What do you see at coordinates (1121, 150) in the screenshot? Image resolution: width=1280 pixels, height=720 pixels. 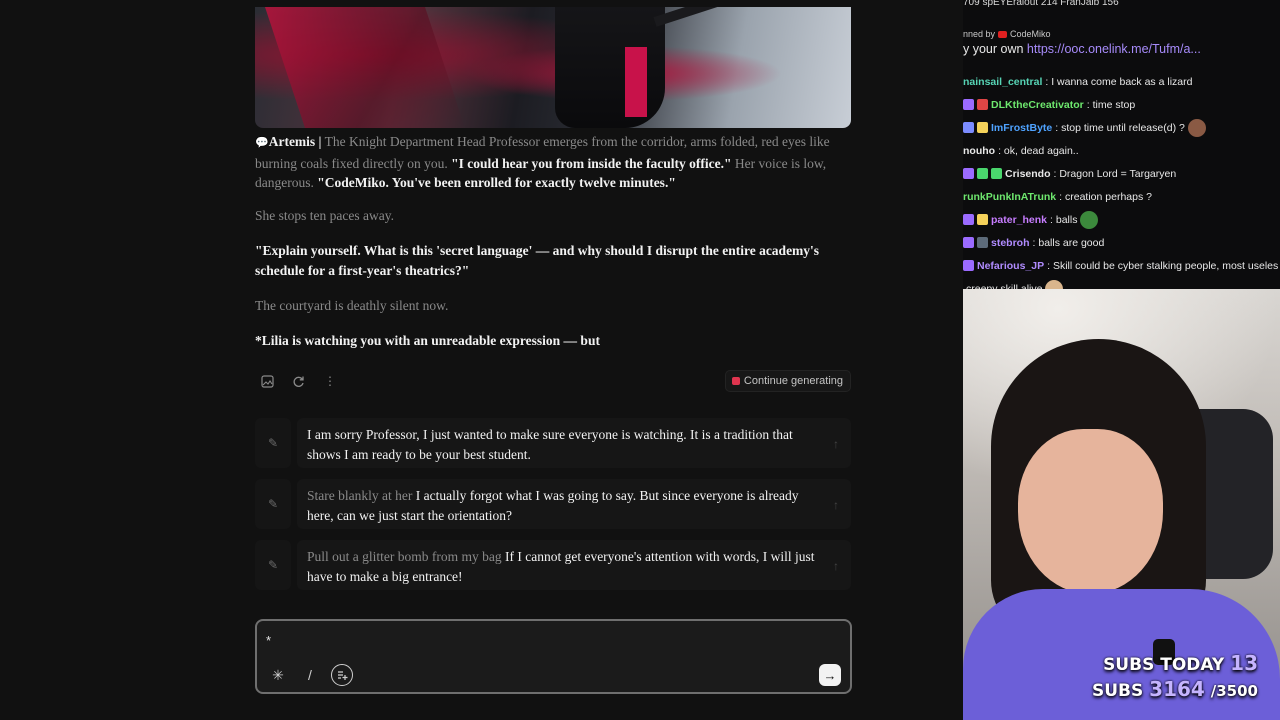 I see `chat-message: nouho: ok, dead again..` at bounding box center [1121, 150].